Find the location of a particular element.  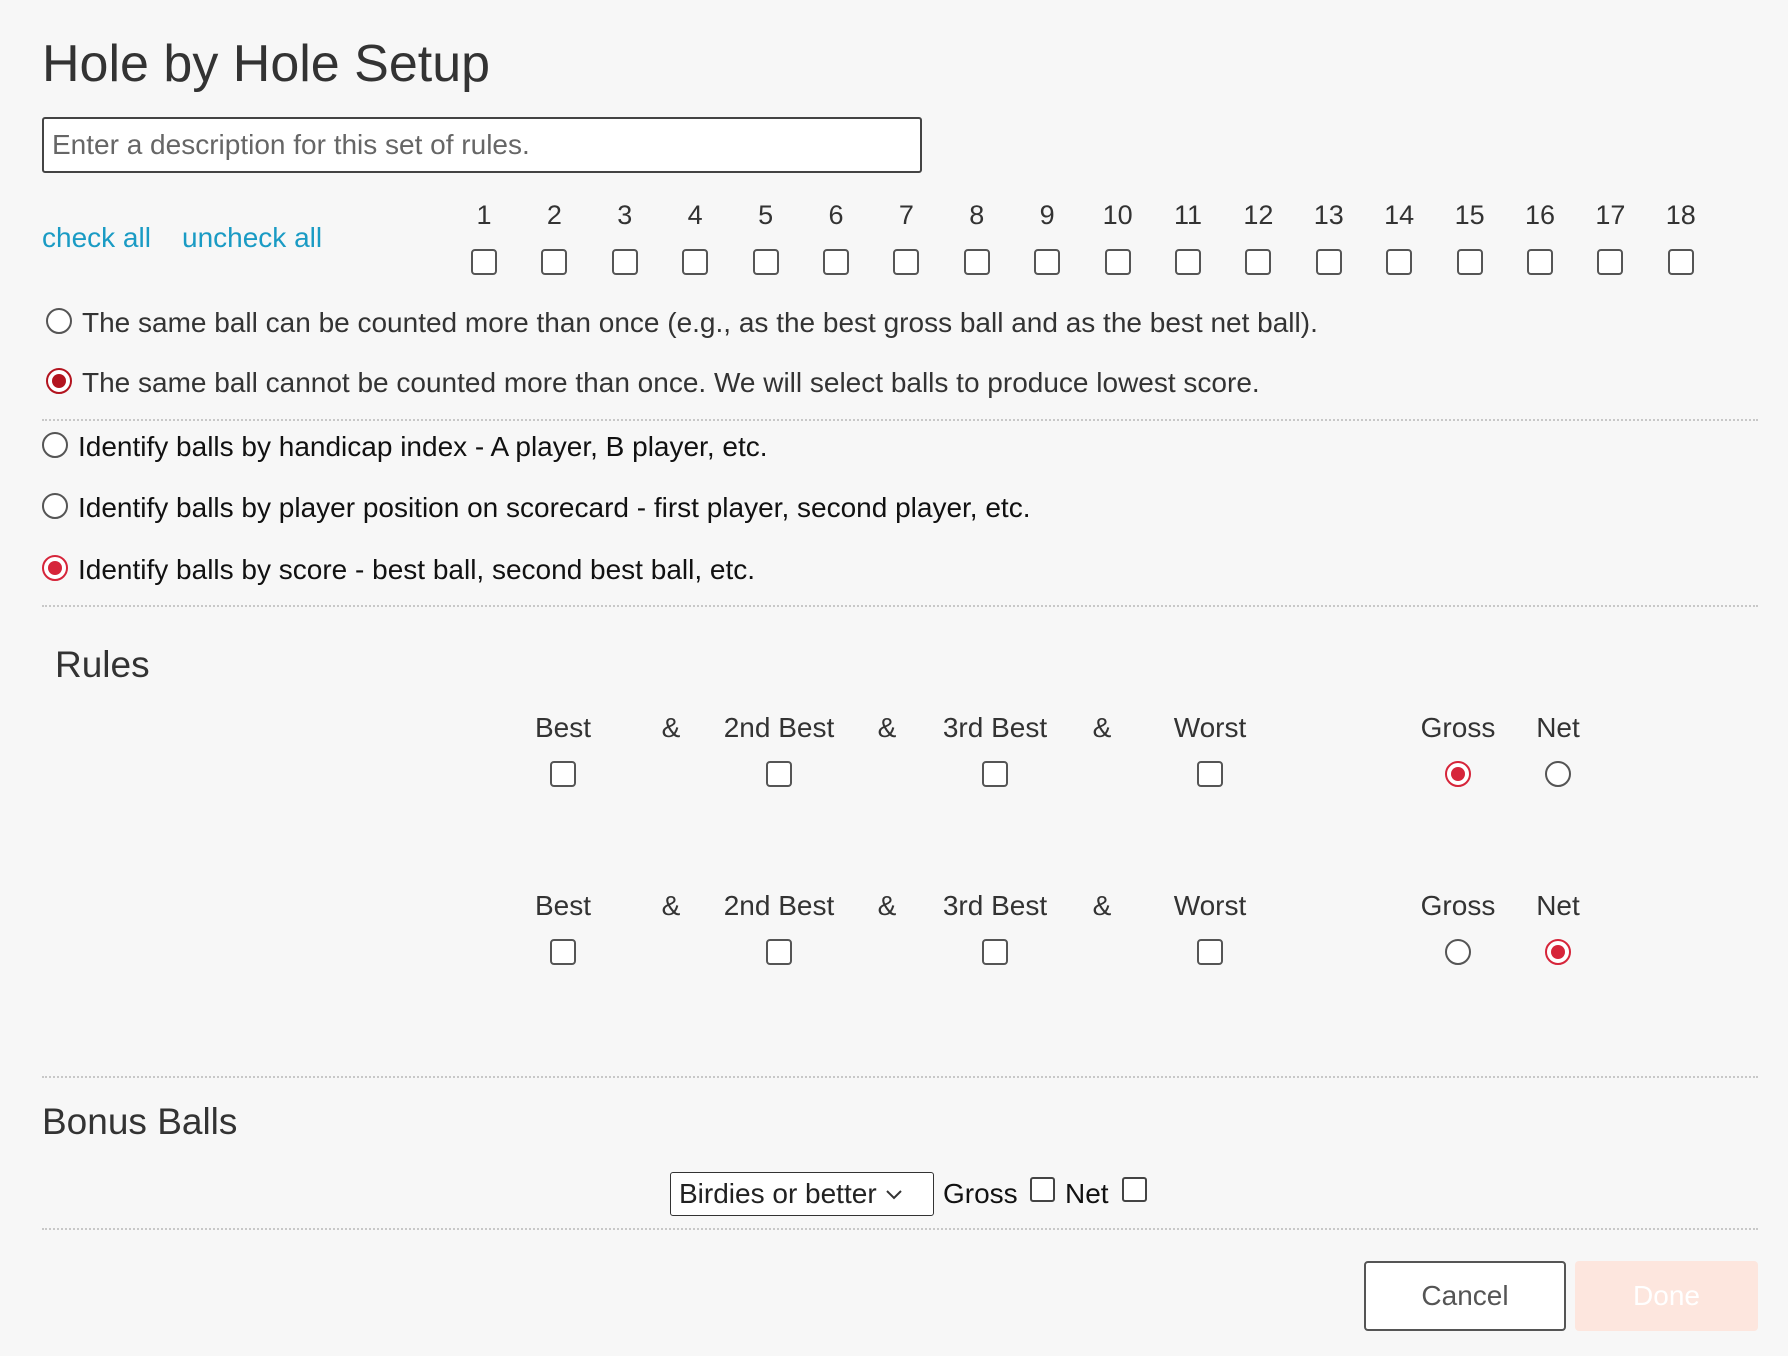

hole-number: 16 is located at coordinates (1540, 215).